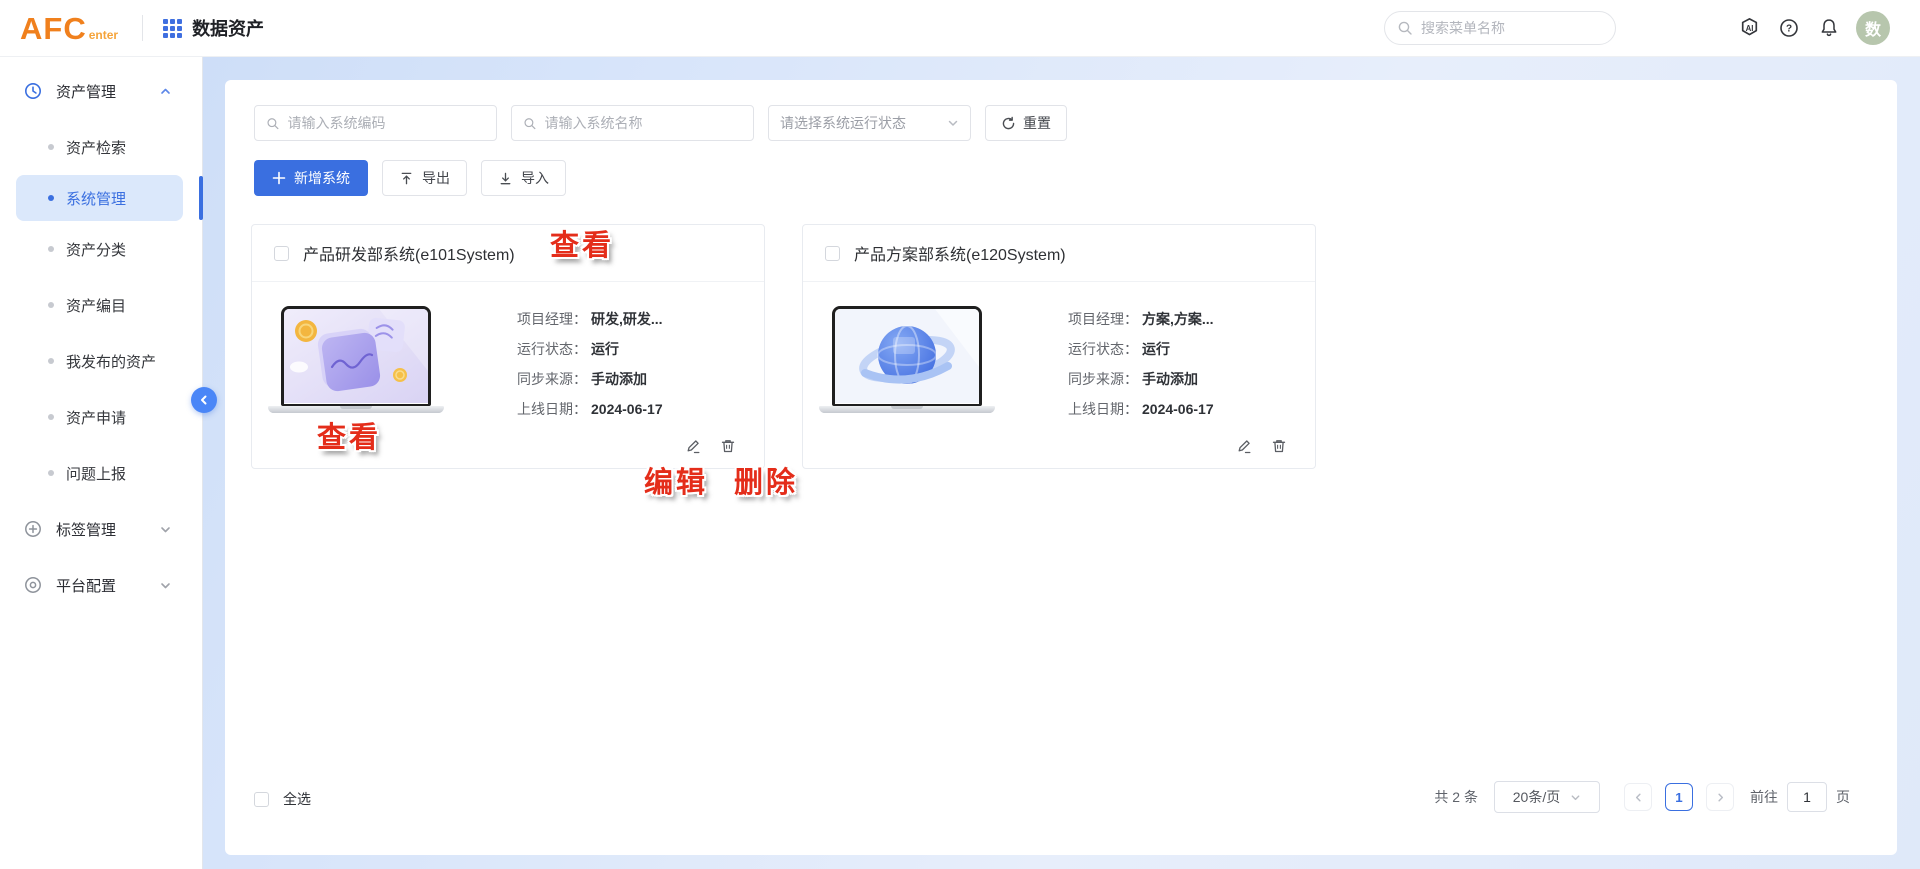 This screenshot has height=869, width=1920. I want to click on ai-icon: AI, so click(1749, 28).